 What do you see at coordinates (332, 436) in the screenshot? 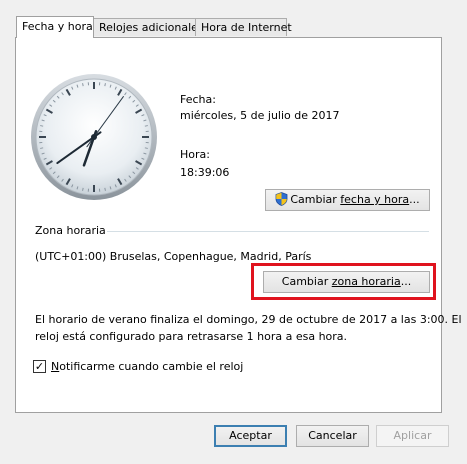
I see `cancel-button: Cancelar` at bounding box center [332, 436].